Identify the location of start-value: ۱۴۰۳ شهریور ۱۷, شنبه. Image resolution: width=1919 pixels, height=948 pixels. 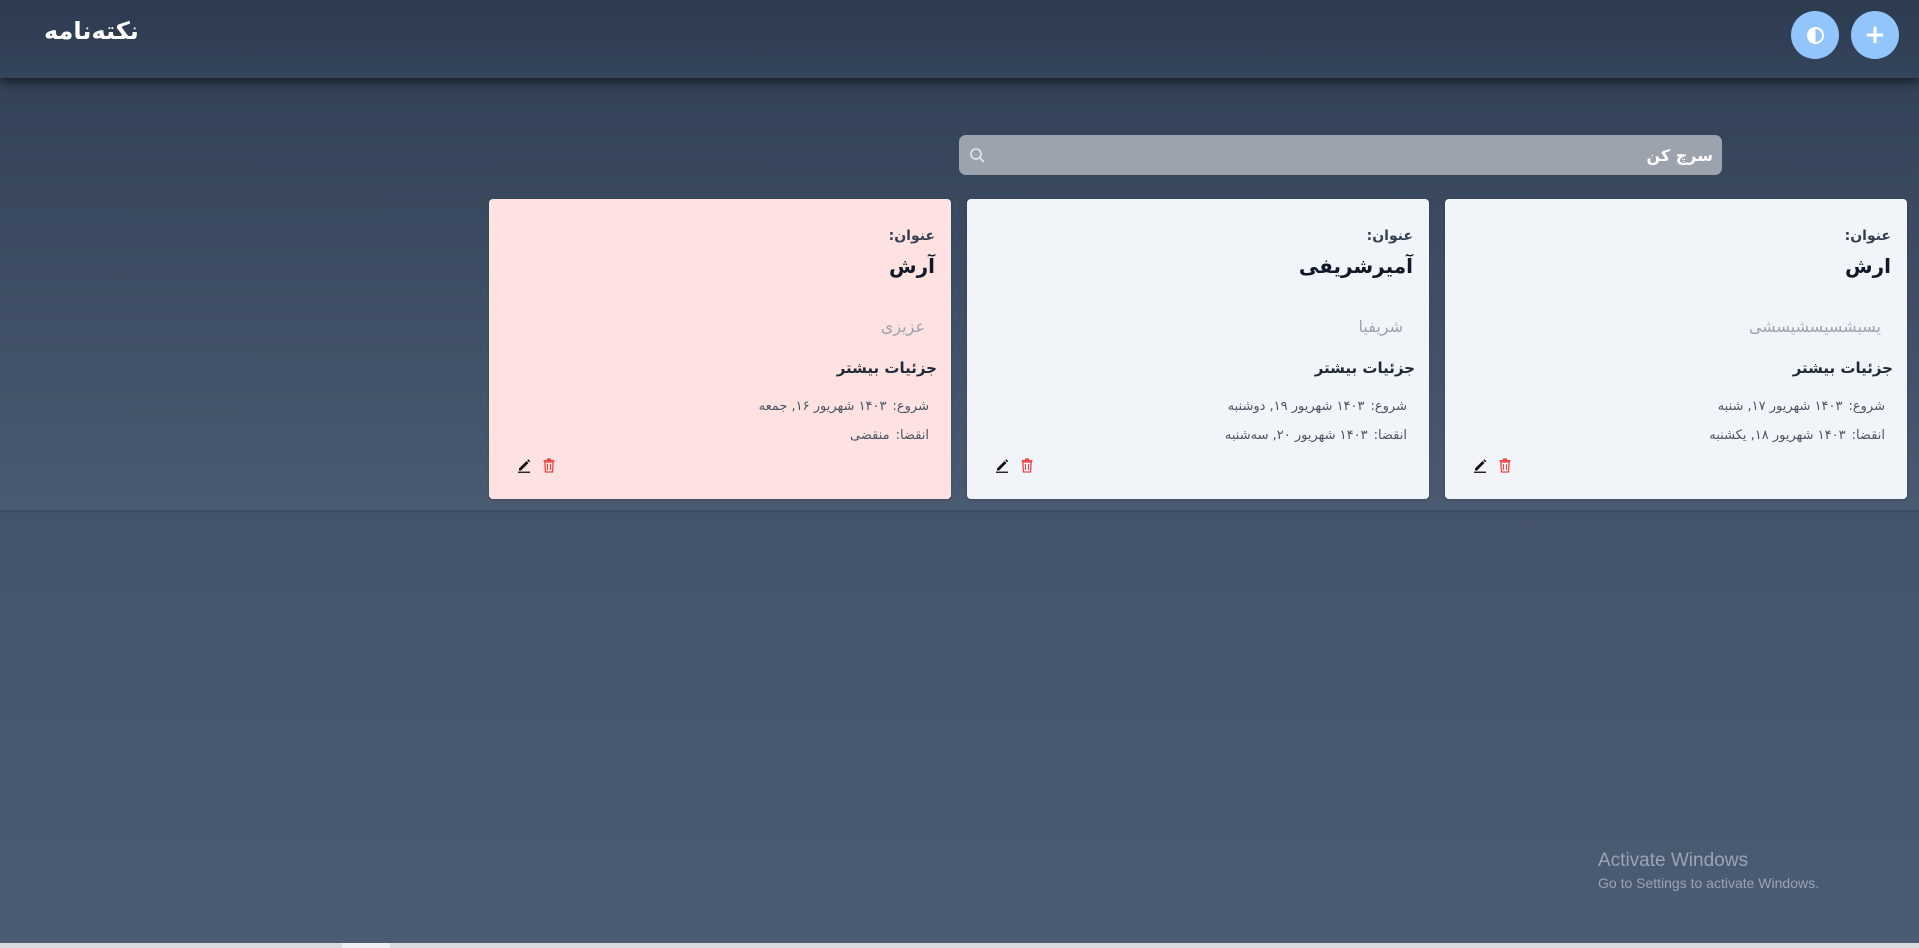
(1780, 406).